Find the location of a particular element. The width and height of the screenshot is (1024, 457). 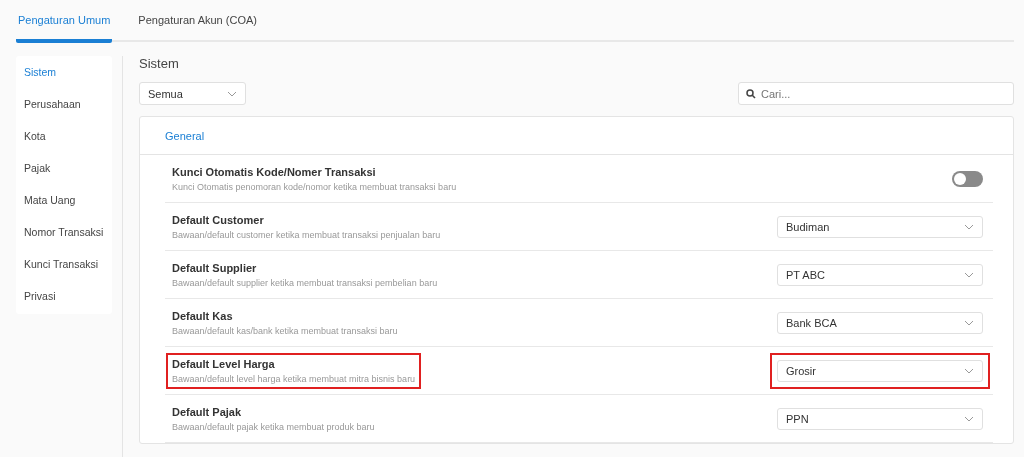

select-dropdown: Bank BCA is located at coordinates (880, 322).